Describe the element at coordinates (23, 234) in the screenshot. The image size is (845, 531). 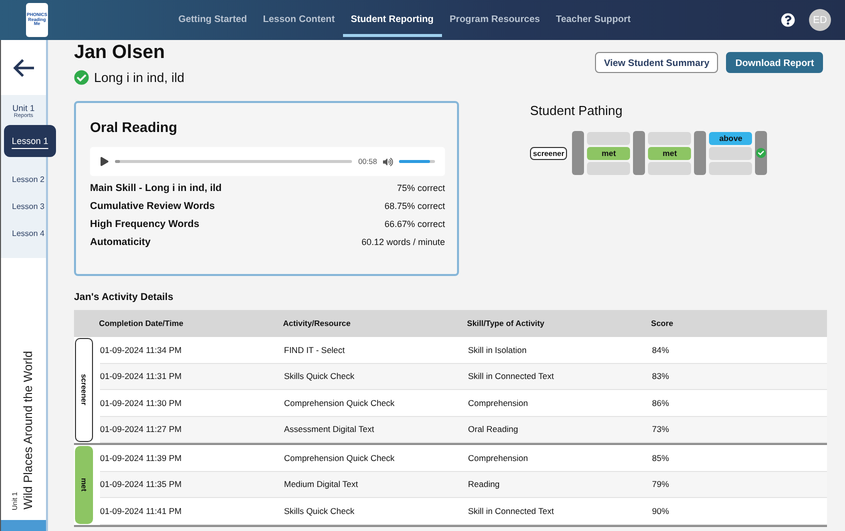
I see `lesson-tab: Lesson 4` at that location.